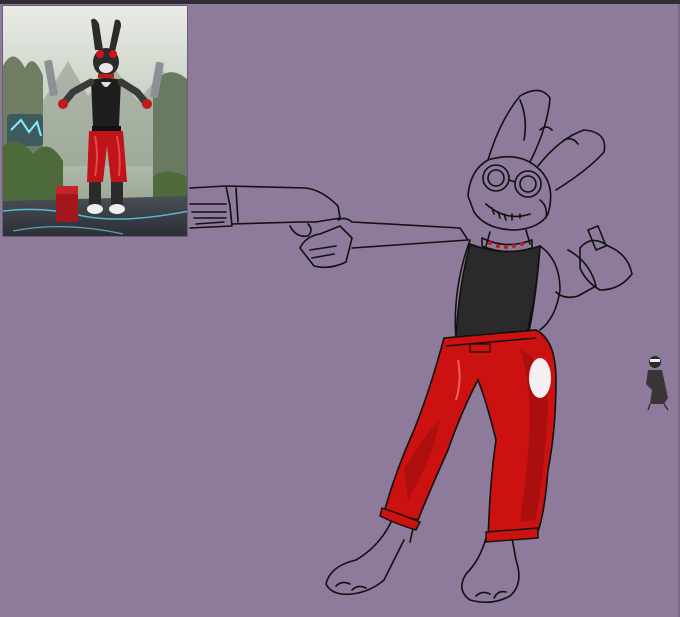 The height and width of the screenshot is (617, 680). What do you see at coordinates (597, 238) in the screenshot?
I see `bottle-lineart` at bounding box center [597, 238].